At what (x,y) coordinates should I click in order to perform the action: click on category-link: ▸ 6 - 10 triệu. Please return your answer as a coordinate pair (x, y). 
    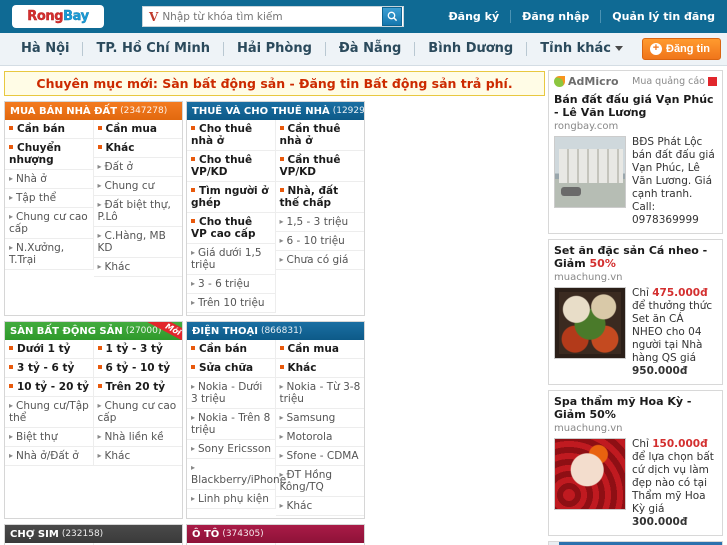
    Looking at the image, I should click on (319, 241).